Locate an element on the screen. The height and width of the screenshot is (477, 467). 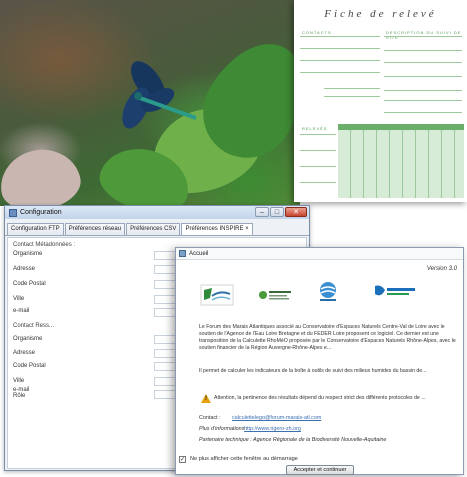
form-grid-header: RELEVÉS is located at coordinates (315, 128).